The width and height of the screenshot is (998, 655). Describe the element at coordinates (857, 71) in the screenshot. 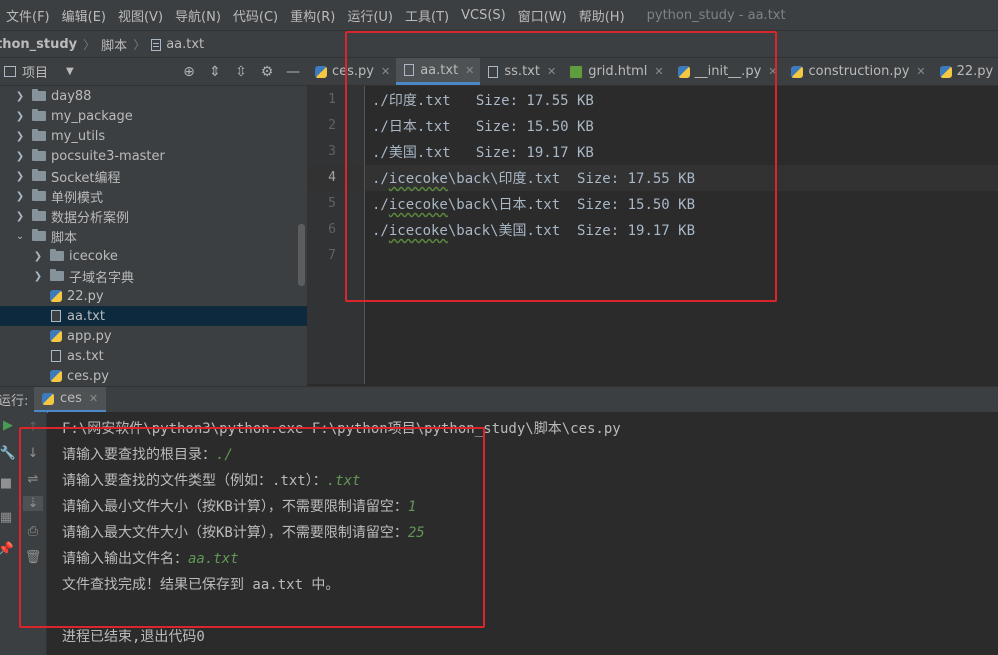

I see `tab-construction-py: construction.py ✕` at that location.